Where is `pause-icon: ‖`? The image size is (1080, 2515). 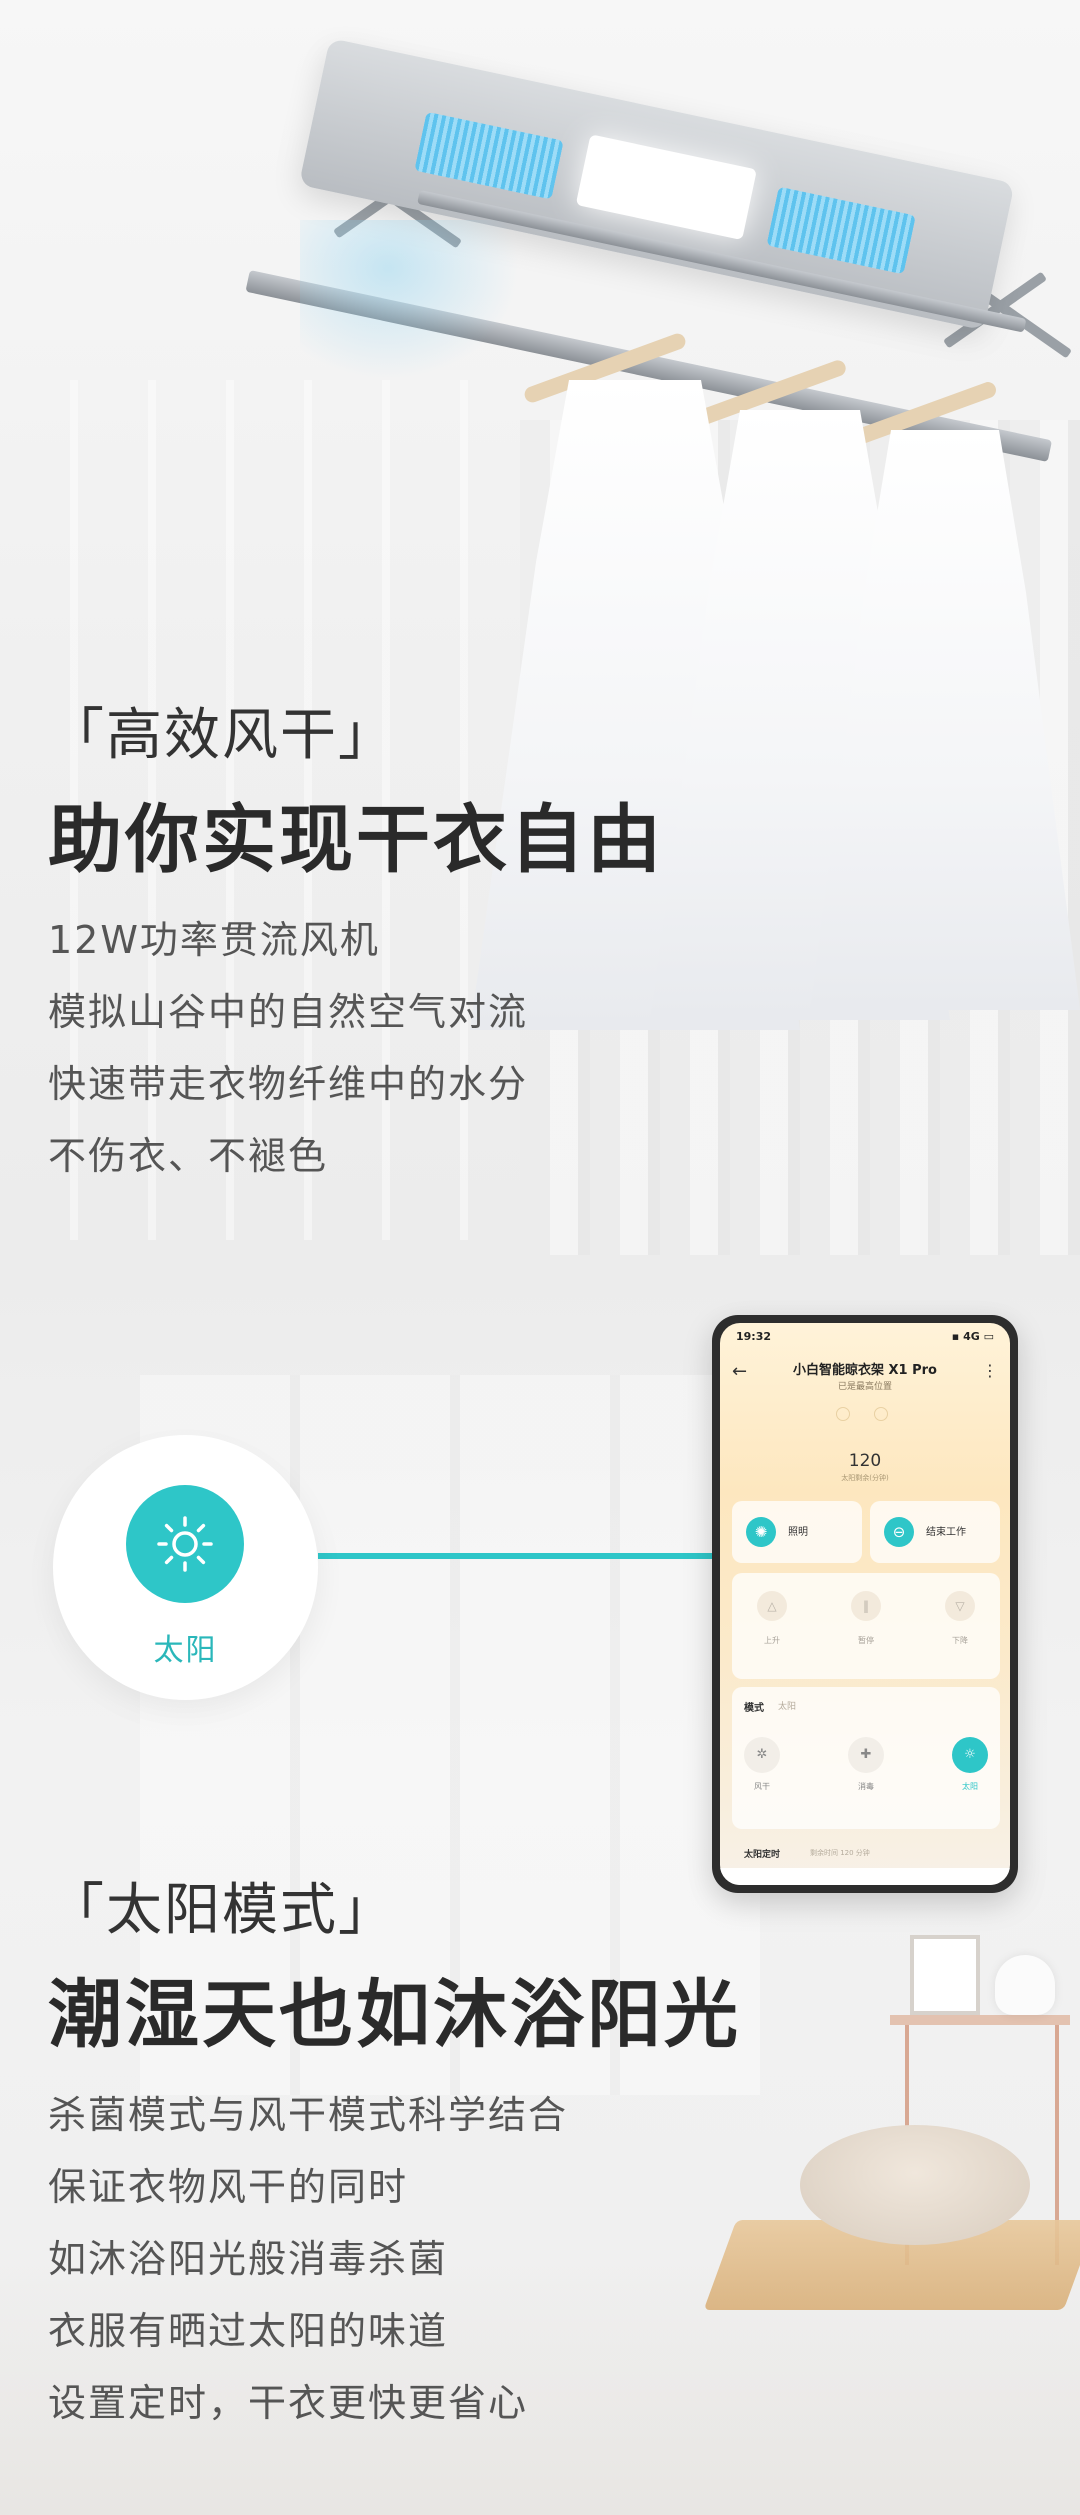 pause-icon: ‖ is located at coordinates (866, 1606).